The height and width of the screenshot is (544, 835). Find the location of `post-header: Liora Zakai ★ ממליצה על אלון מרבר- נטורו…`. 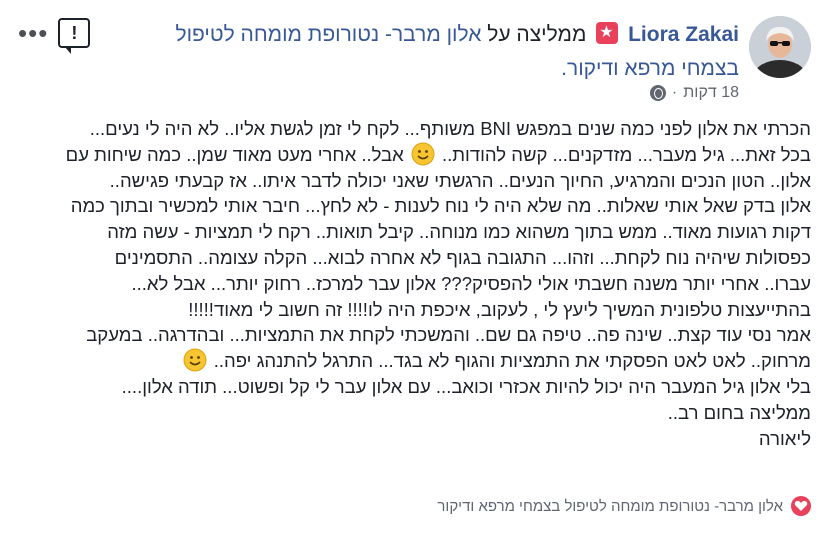

post-header: Liora Zakai ★ ממליצה על אלון מרבר- נטורו… is located at coordinates (429, 52).